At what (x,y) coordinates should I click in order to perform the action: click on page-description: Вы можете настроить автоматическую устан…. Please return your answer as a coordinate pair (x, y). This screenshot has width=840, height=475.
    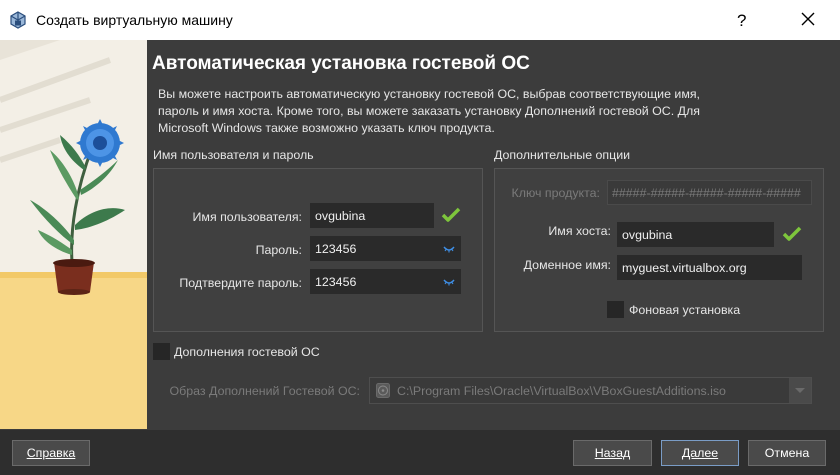
    Looking at the image, I should click on (478, 111).